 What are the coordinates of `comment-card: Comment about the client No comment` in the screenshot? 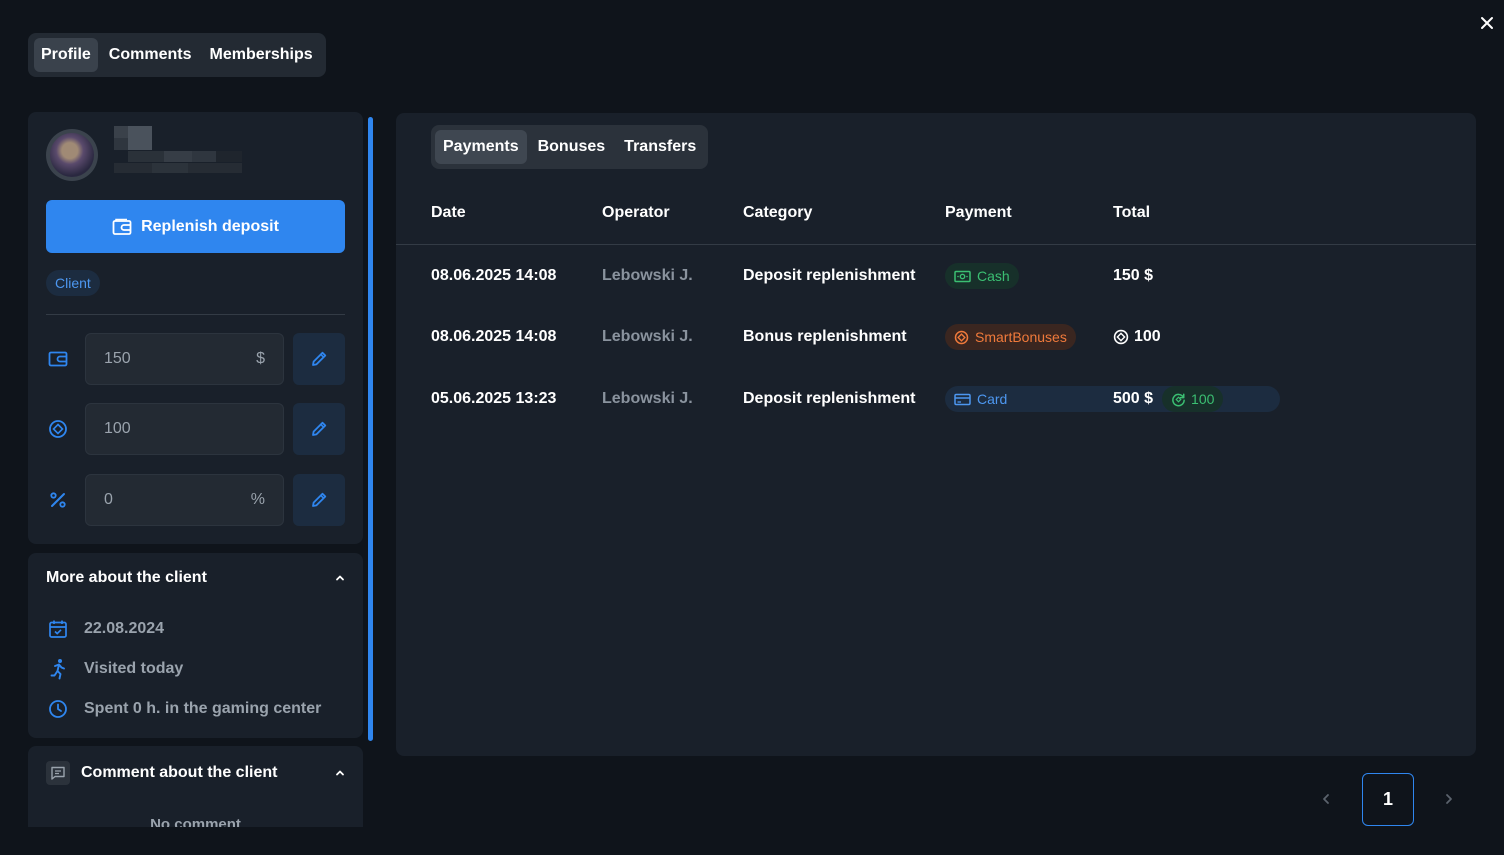 It's located at (195, 786).